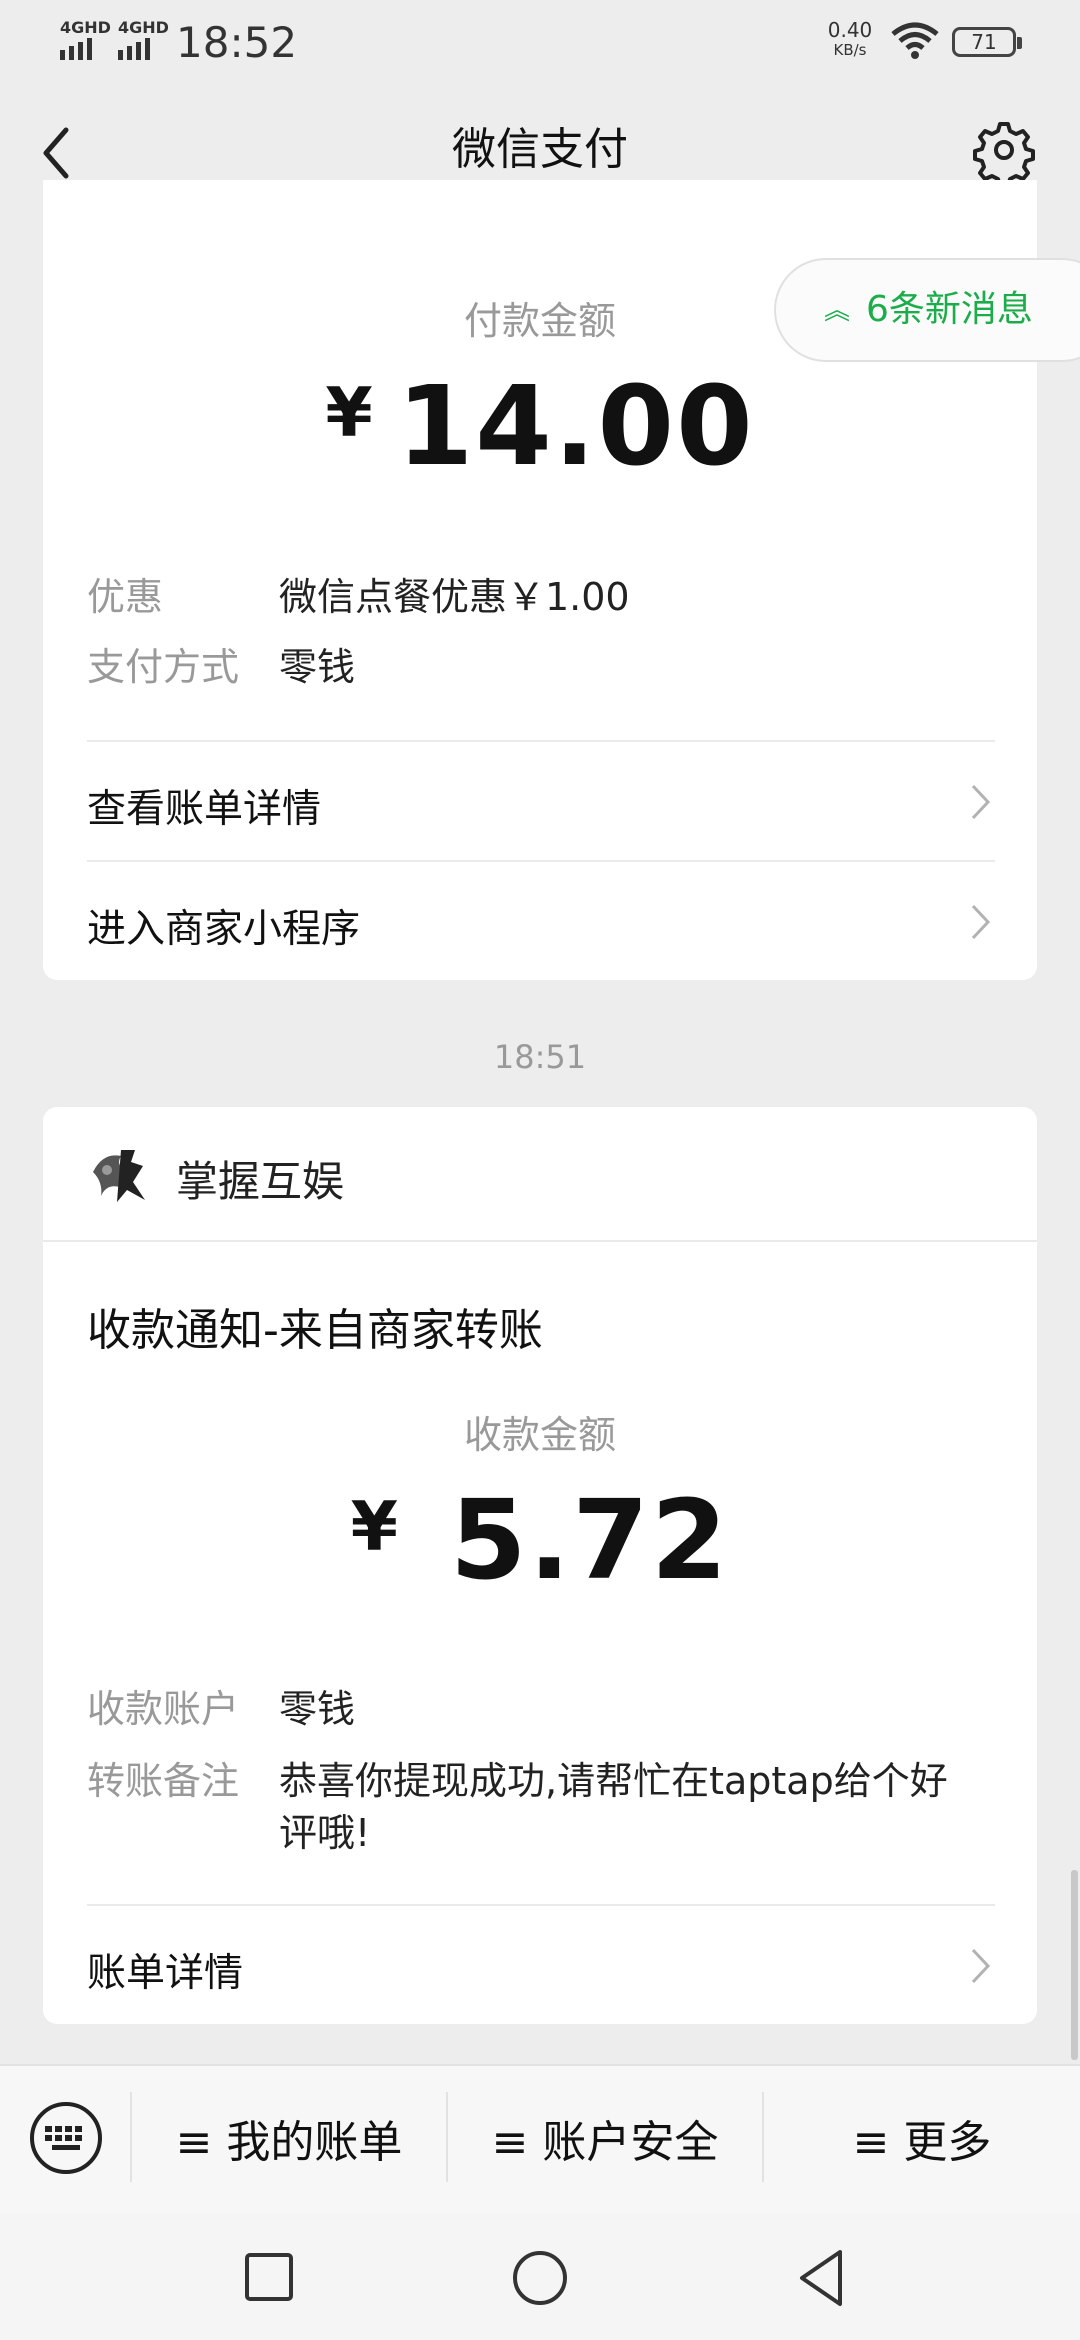 This screenshot has height=2340, width=1080. What do you see at coordinates (317, 667) in the screenshot?
I see `payment-method-value: 零钱` at bounding box center [317, 667].